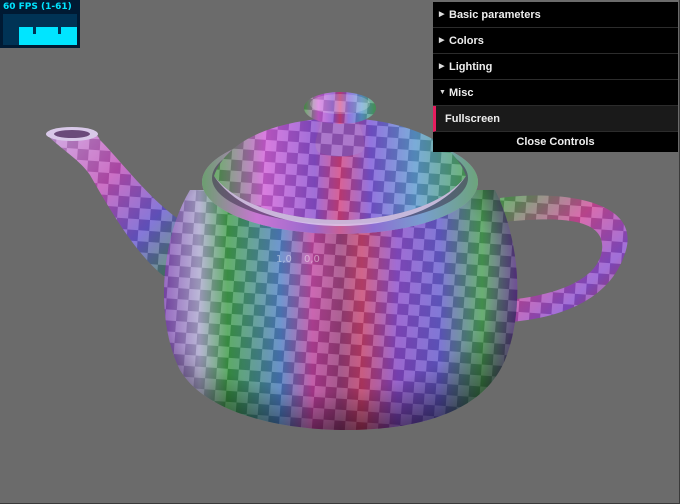  What do you see at coordinates (37, 7) in the screenshot?
I see `fps-label: 60 FPS (1-61)` at bounding box center [37, 7].